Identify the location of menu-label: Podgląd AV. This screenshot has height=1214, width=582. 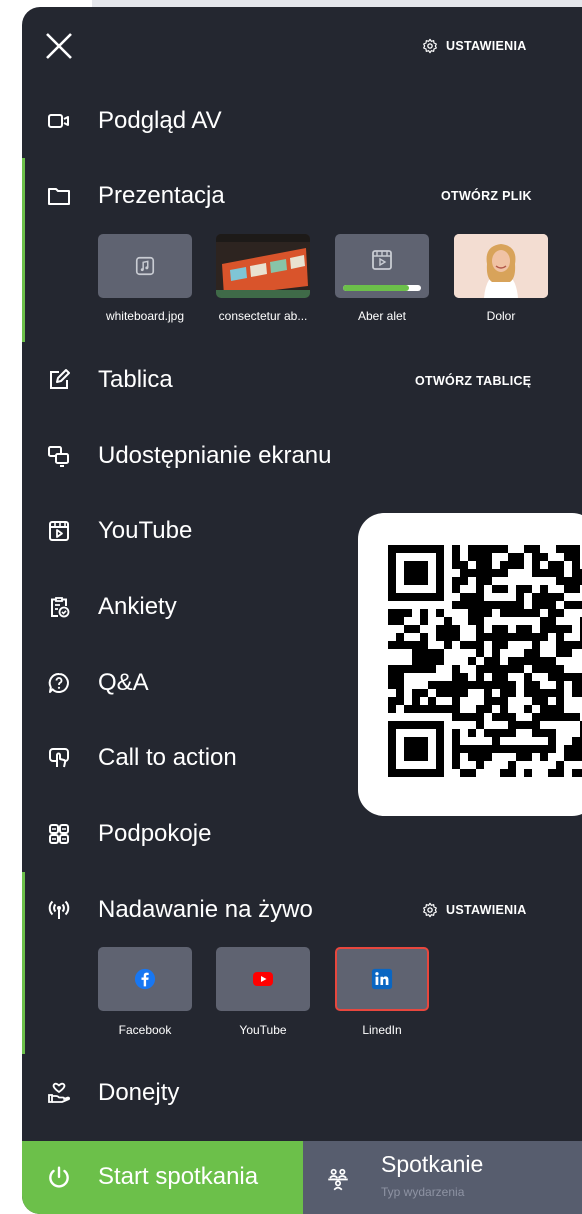
(160, 120).